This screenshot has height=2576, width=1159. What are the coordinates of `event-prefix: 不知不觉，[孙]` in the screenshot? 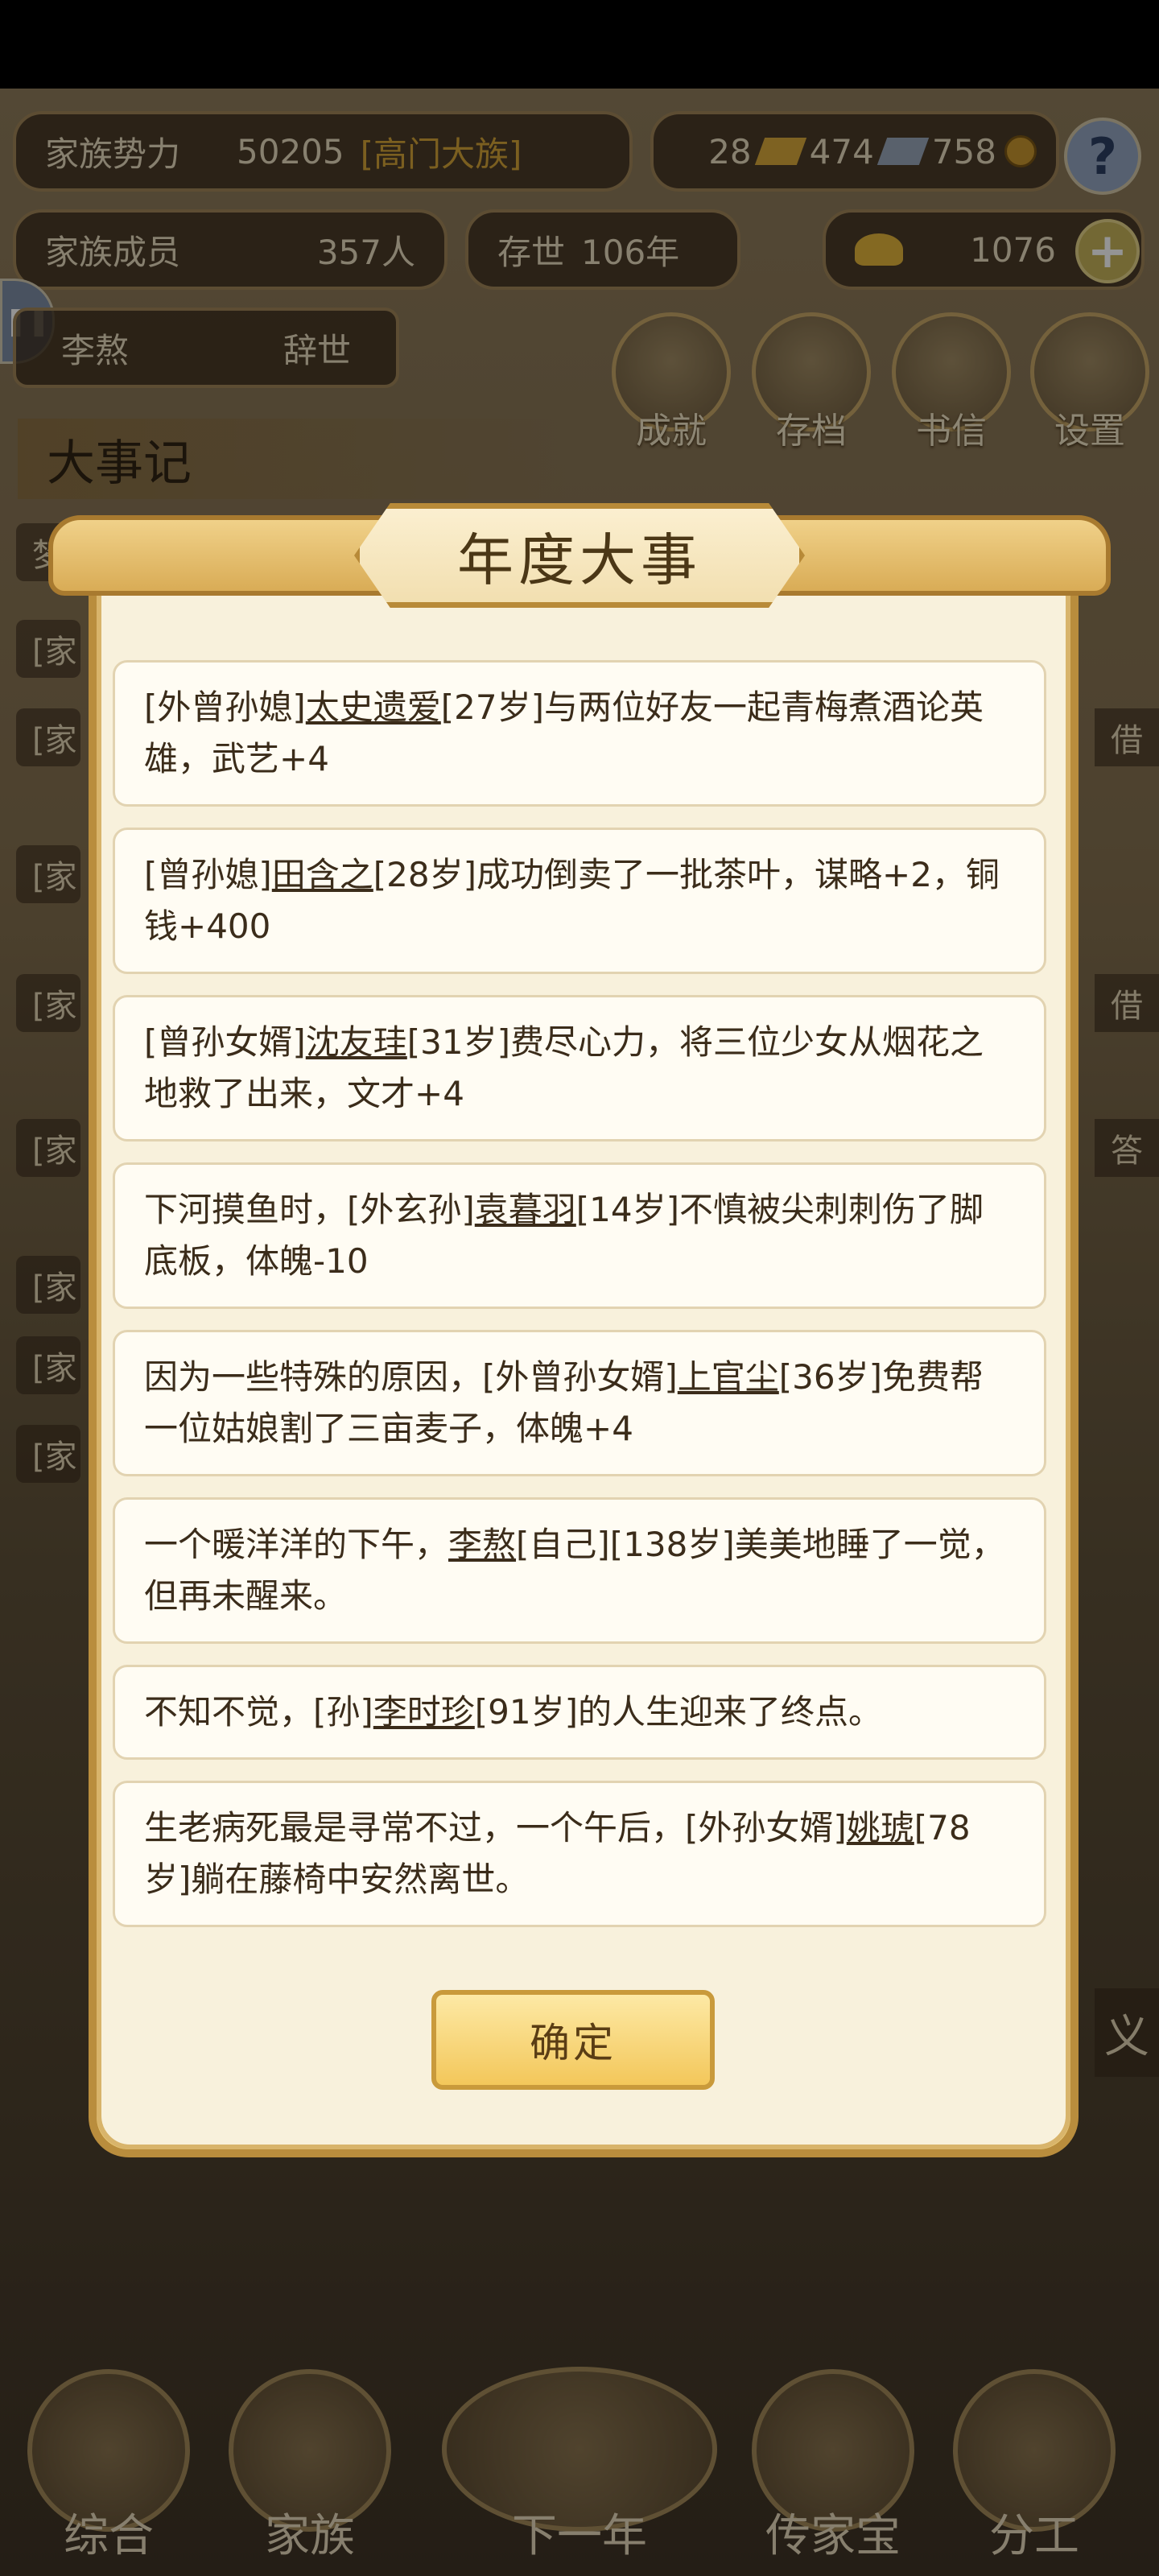 It's located at (258, 1712).